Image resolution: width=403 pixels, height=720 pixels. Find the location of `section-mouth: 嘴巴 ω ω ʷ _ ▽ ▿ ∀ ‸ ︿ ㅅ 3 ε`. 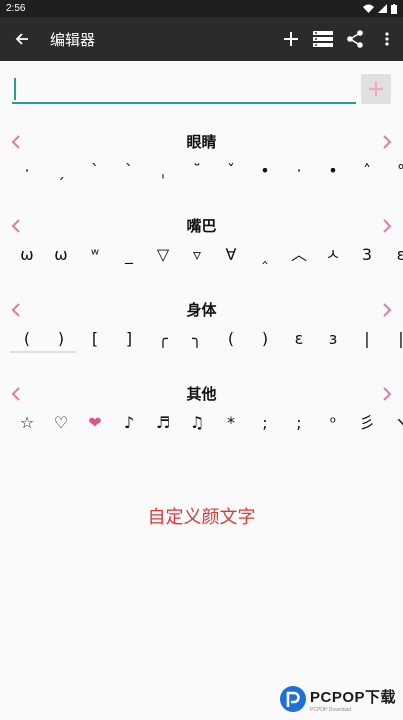

section-mouth: 嘴巴 ω ω ʷ _ ▽ ▿ ∀ ‸ ︿ ㅅ 3 ε is located at coordinates (201, 250).